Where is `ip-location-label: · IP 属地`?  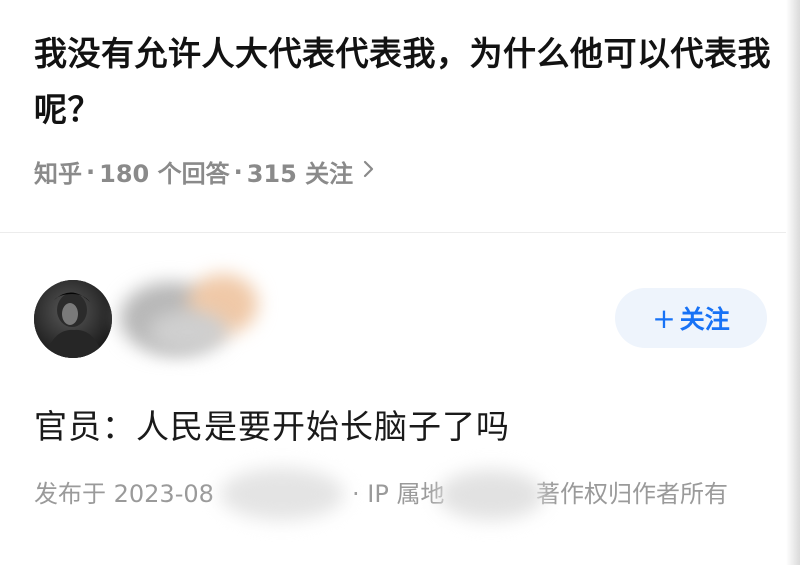
ip-location-label: · IP 属地 is located at coordinates (398, 494).